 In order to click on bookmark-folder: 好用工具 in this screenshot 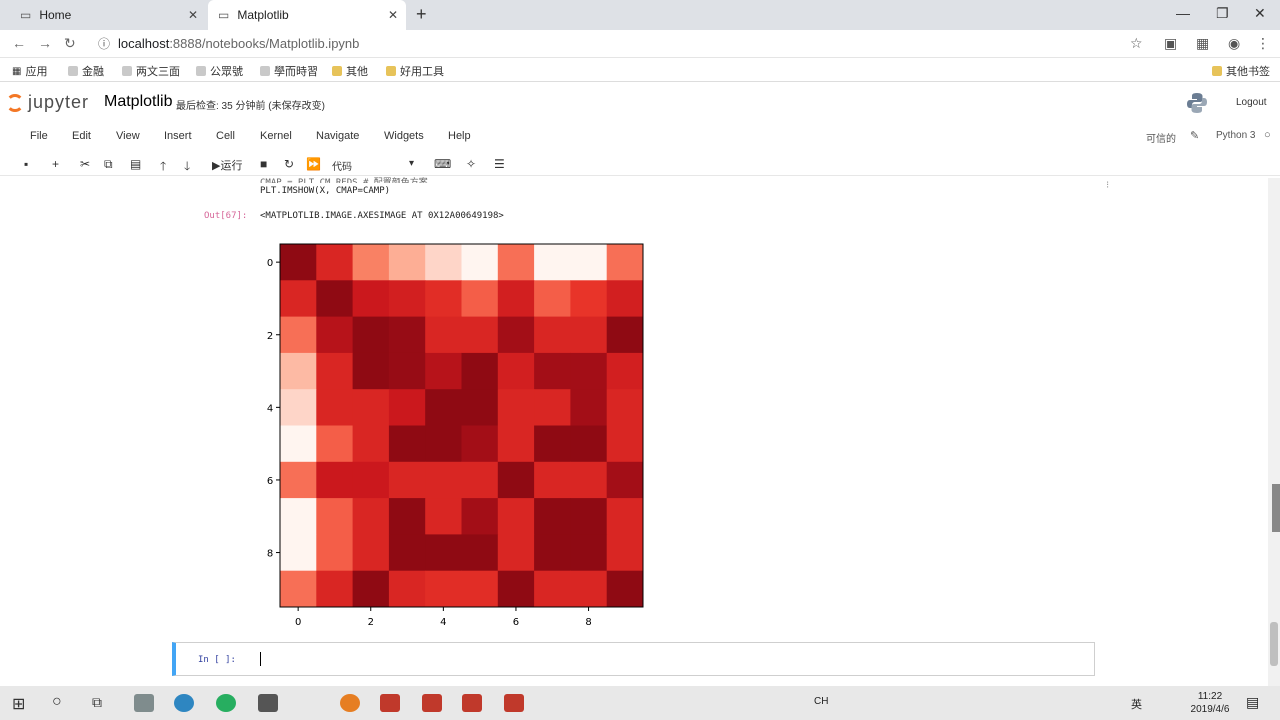, I will do `click(415, 71)`.